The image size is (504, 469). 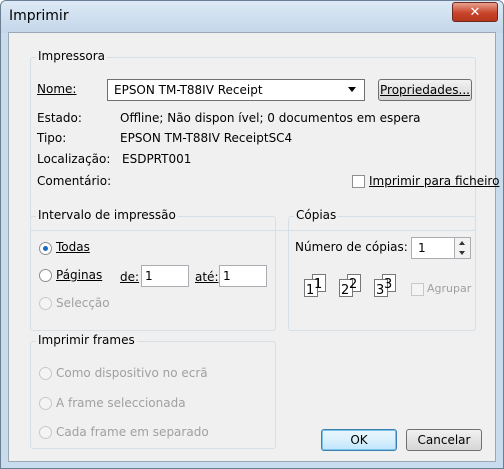 What do you see at coordinates (45, 303) in the screenshot?
I see `range-selection-radio` at bounding box center [45, 303].